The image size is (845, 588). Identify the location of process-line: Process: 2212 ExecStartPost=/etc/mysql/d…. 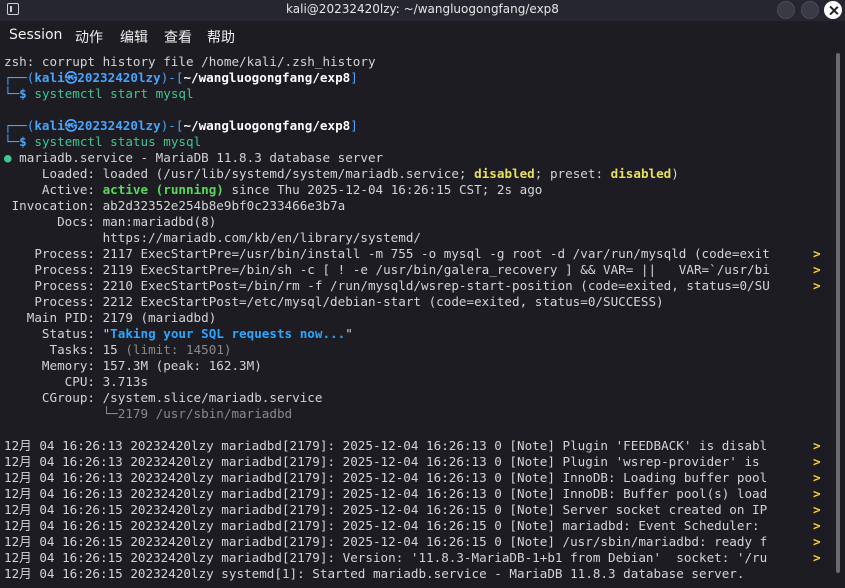
(334, 301).